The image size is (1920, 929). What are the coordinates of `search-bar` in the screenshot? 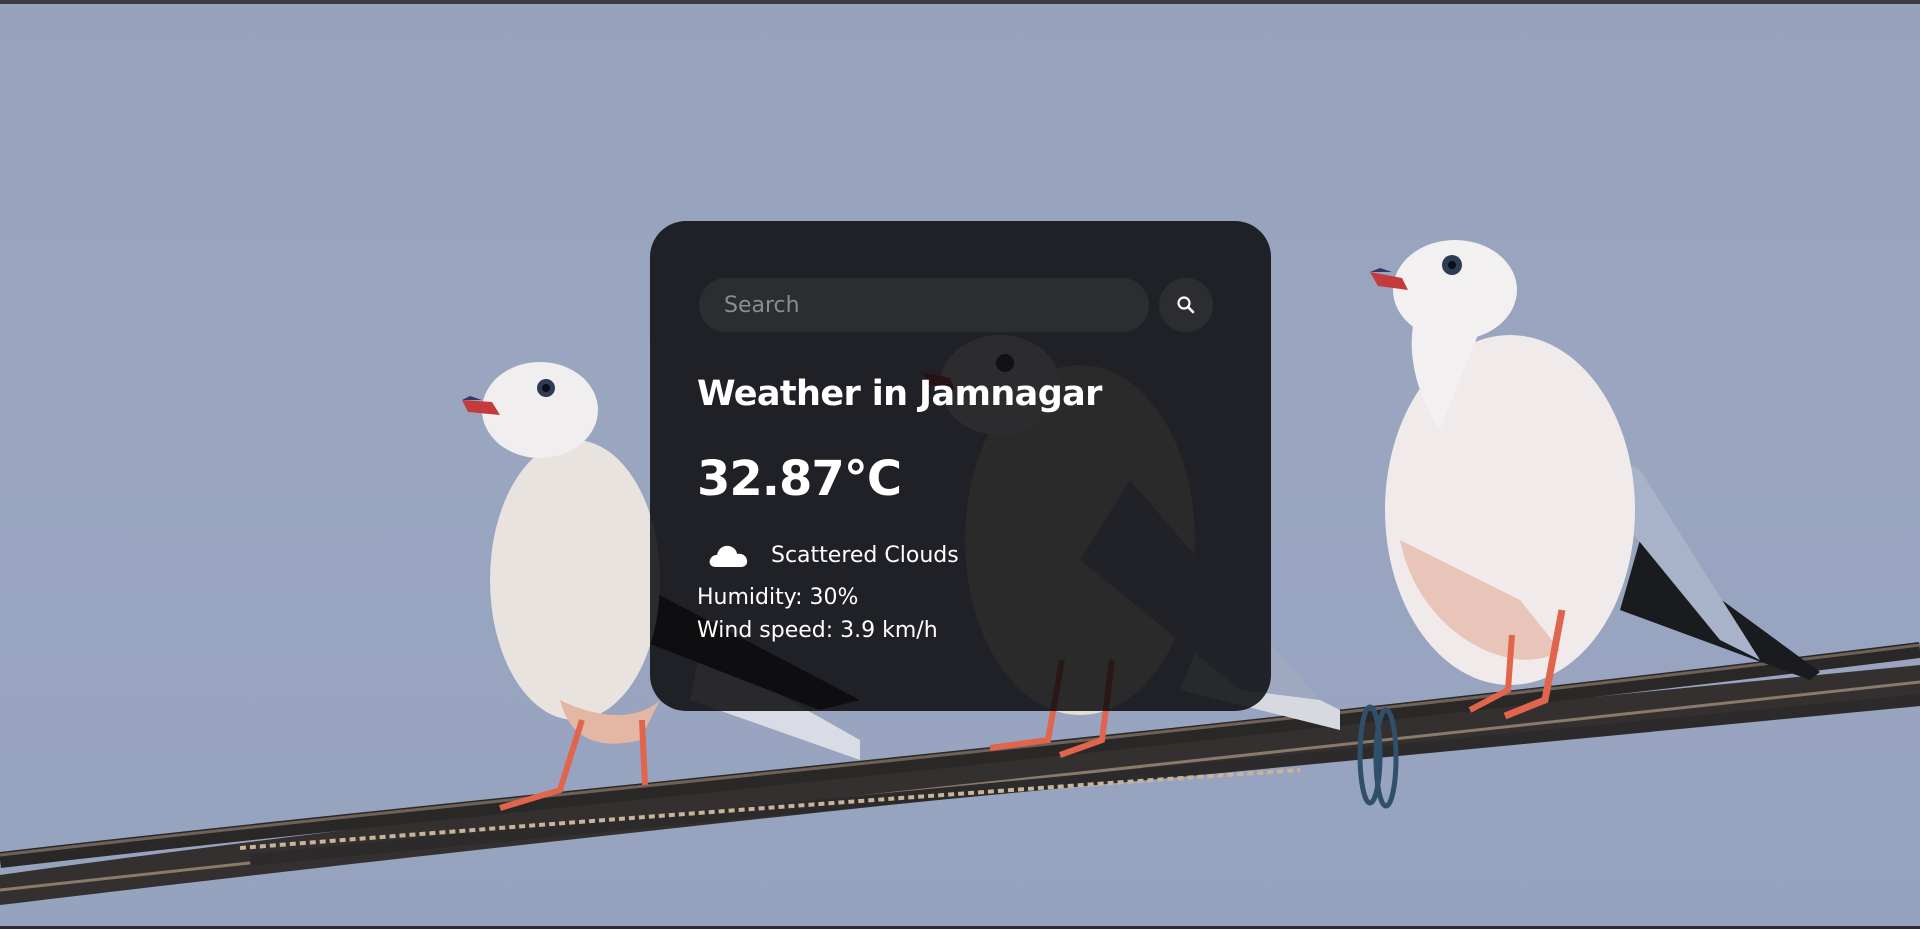 It's located at (961, 305).